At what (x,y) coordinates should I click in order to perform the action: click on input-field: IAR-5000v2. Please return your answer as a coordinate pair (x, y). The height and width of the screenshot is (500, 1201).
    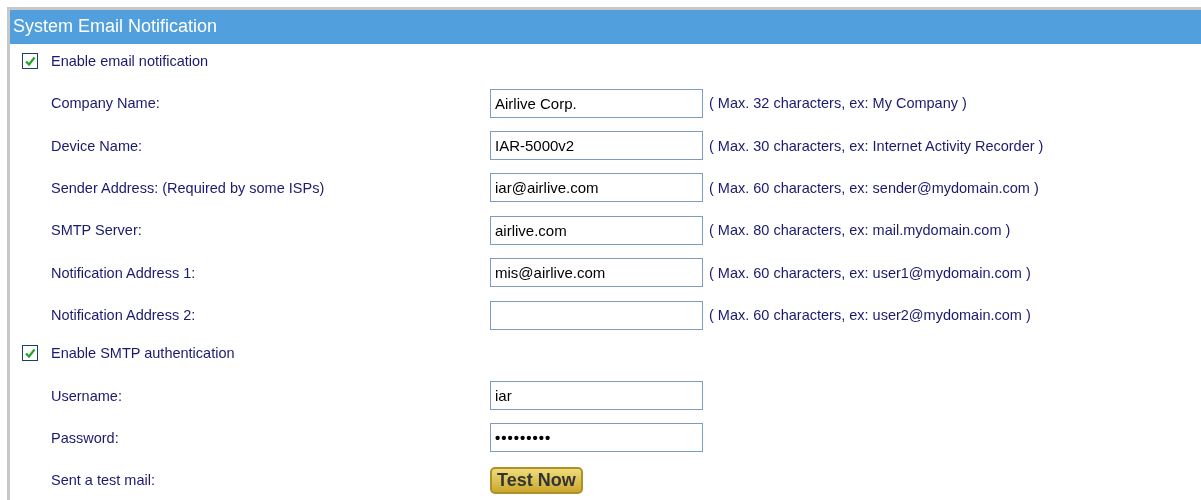
    Looking at the image, I should click on (596, 146).